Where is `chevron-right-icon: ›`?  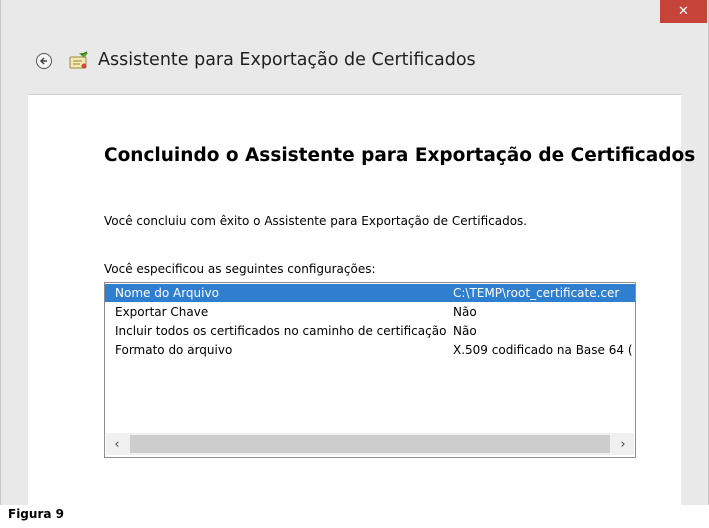 chevron-right-icon: › is located at coordinates (623, 444).